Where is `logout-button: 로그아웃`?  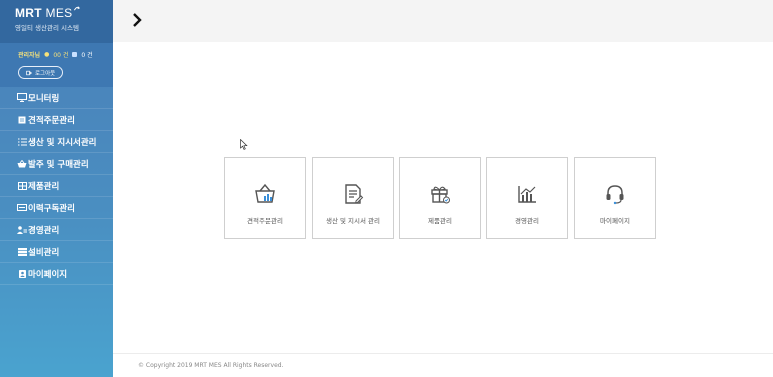 logout-button: 로그아웃 is located at coordinates (41, 72).